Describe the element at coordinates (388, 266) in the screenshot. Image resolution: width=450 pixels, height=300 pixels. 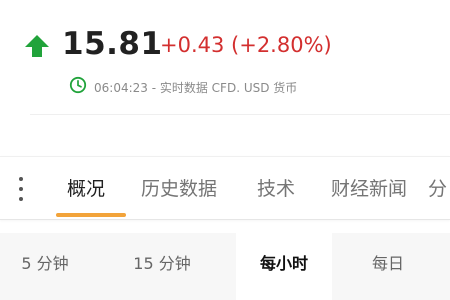
I see `interval-daily: 每日` at that location.